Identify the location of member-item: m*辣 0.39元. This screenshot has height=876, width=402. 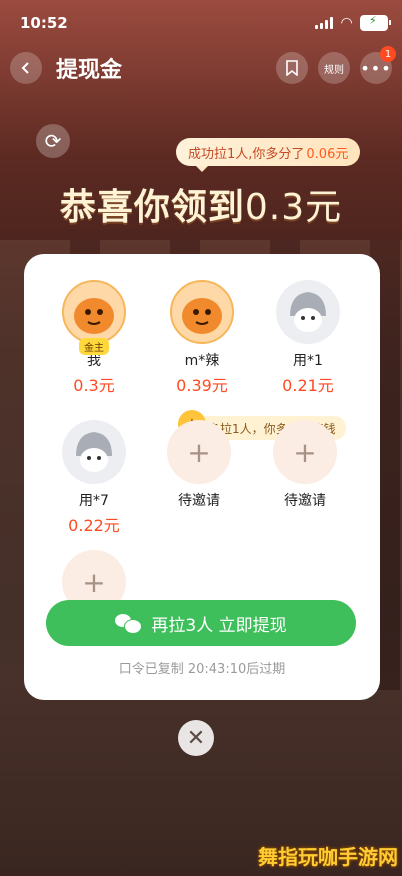
(202, 338).